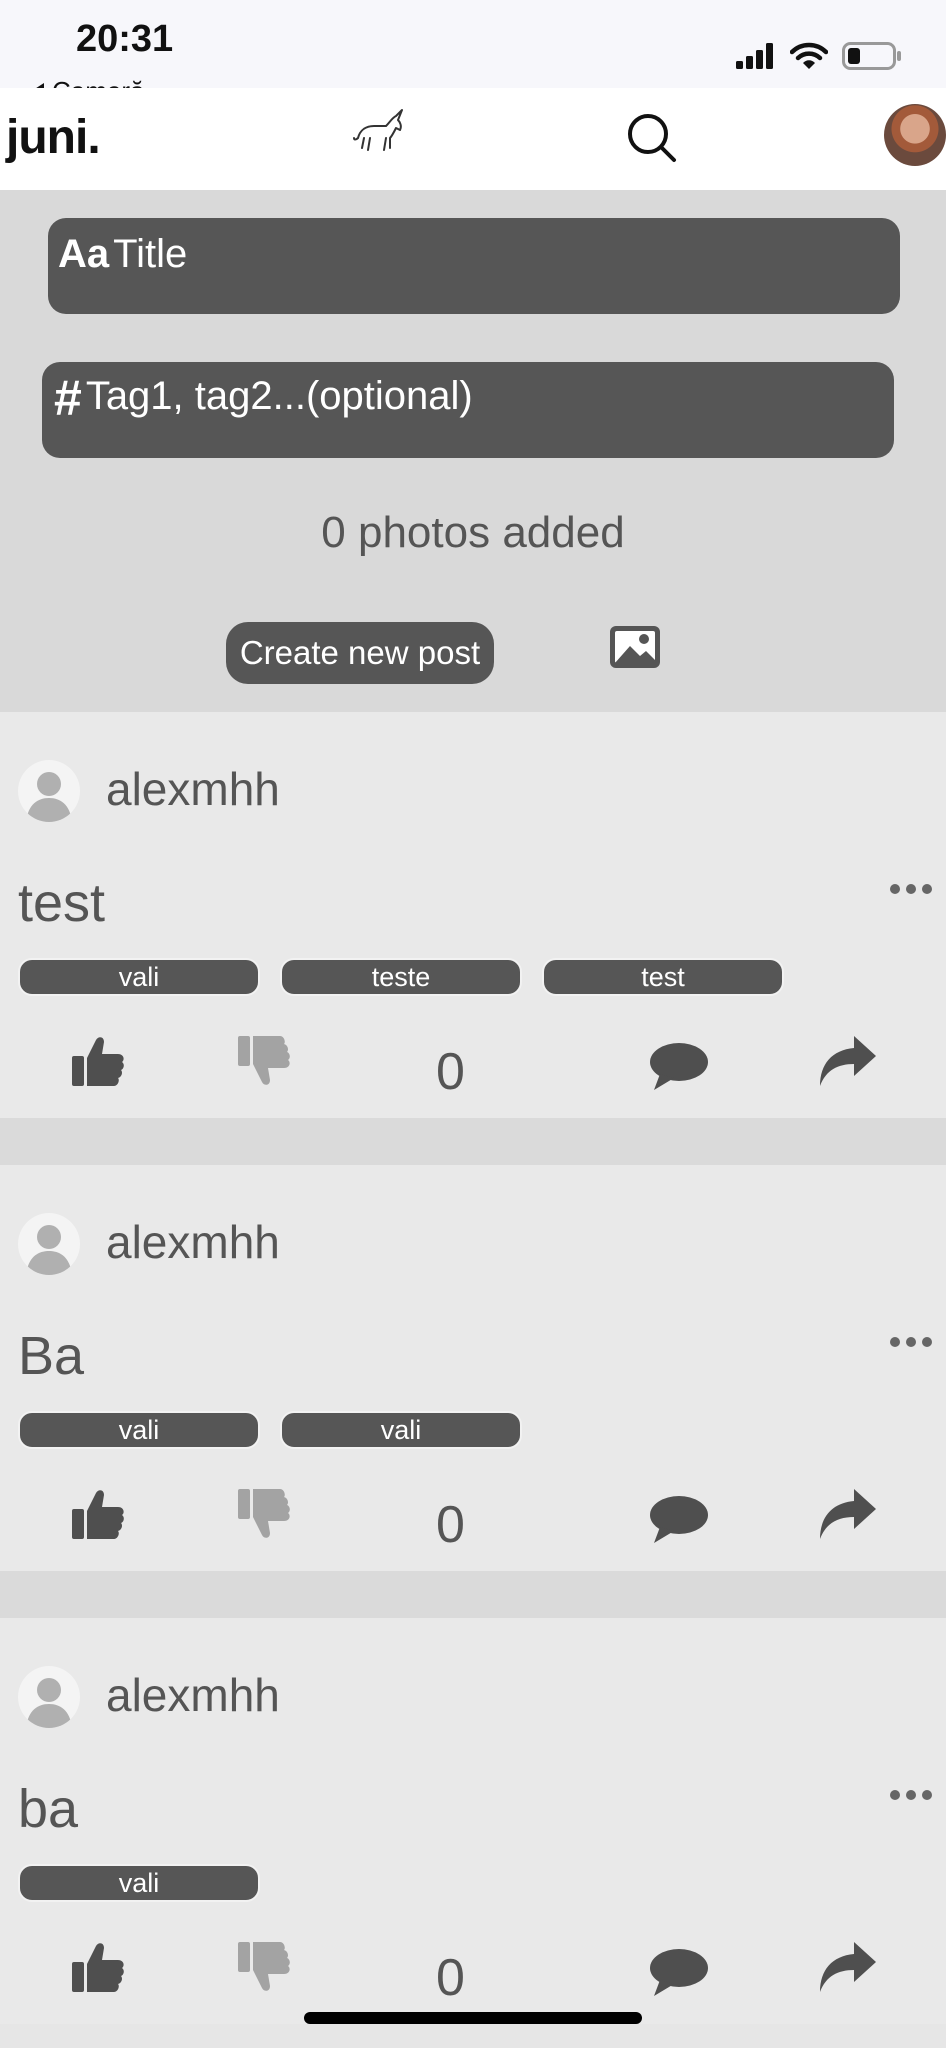 The height and width of the screenshot is (2048, 946). I want to click on unicorn-logo-icon, so click(379, 133).